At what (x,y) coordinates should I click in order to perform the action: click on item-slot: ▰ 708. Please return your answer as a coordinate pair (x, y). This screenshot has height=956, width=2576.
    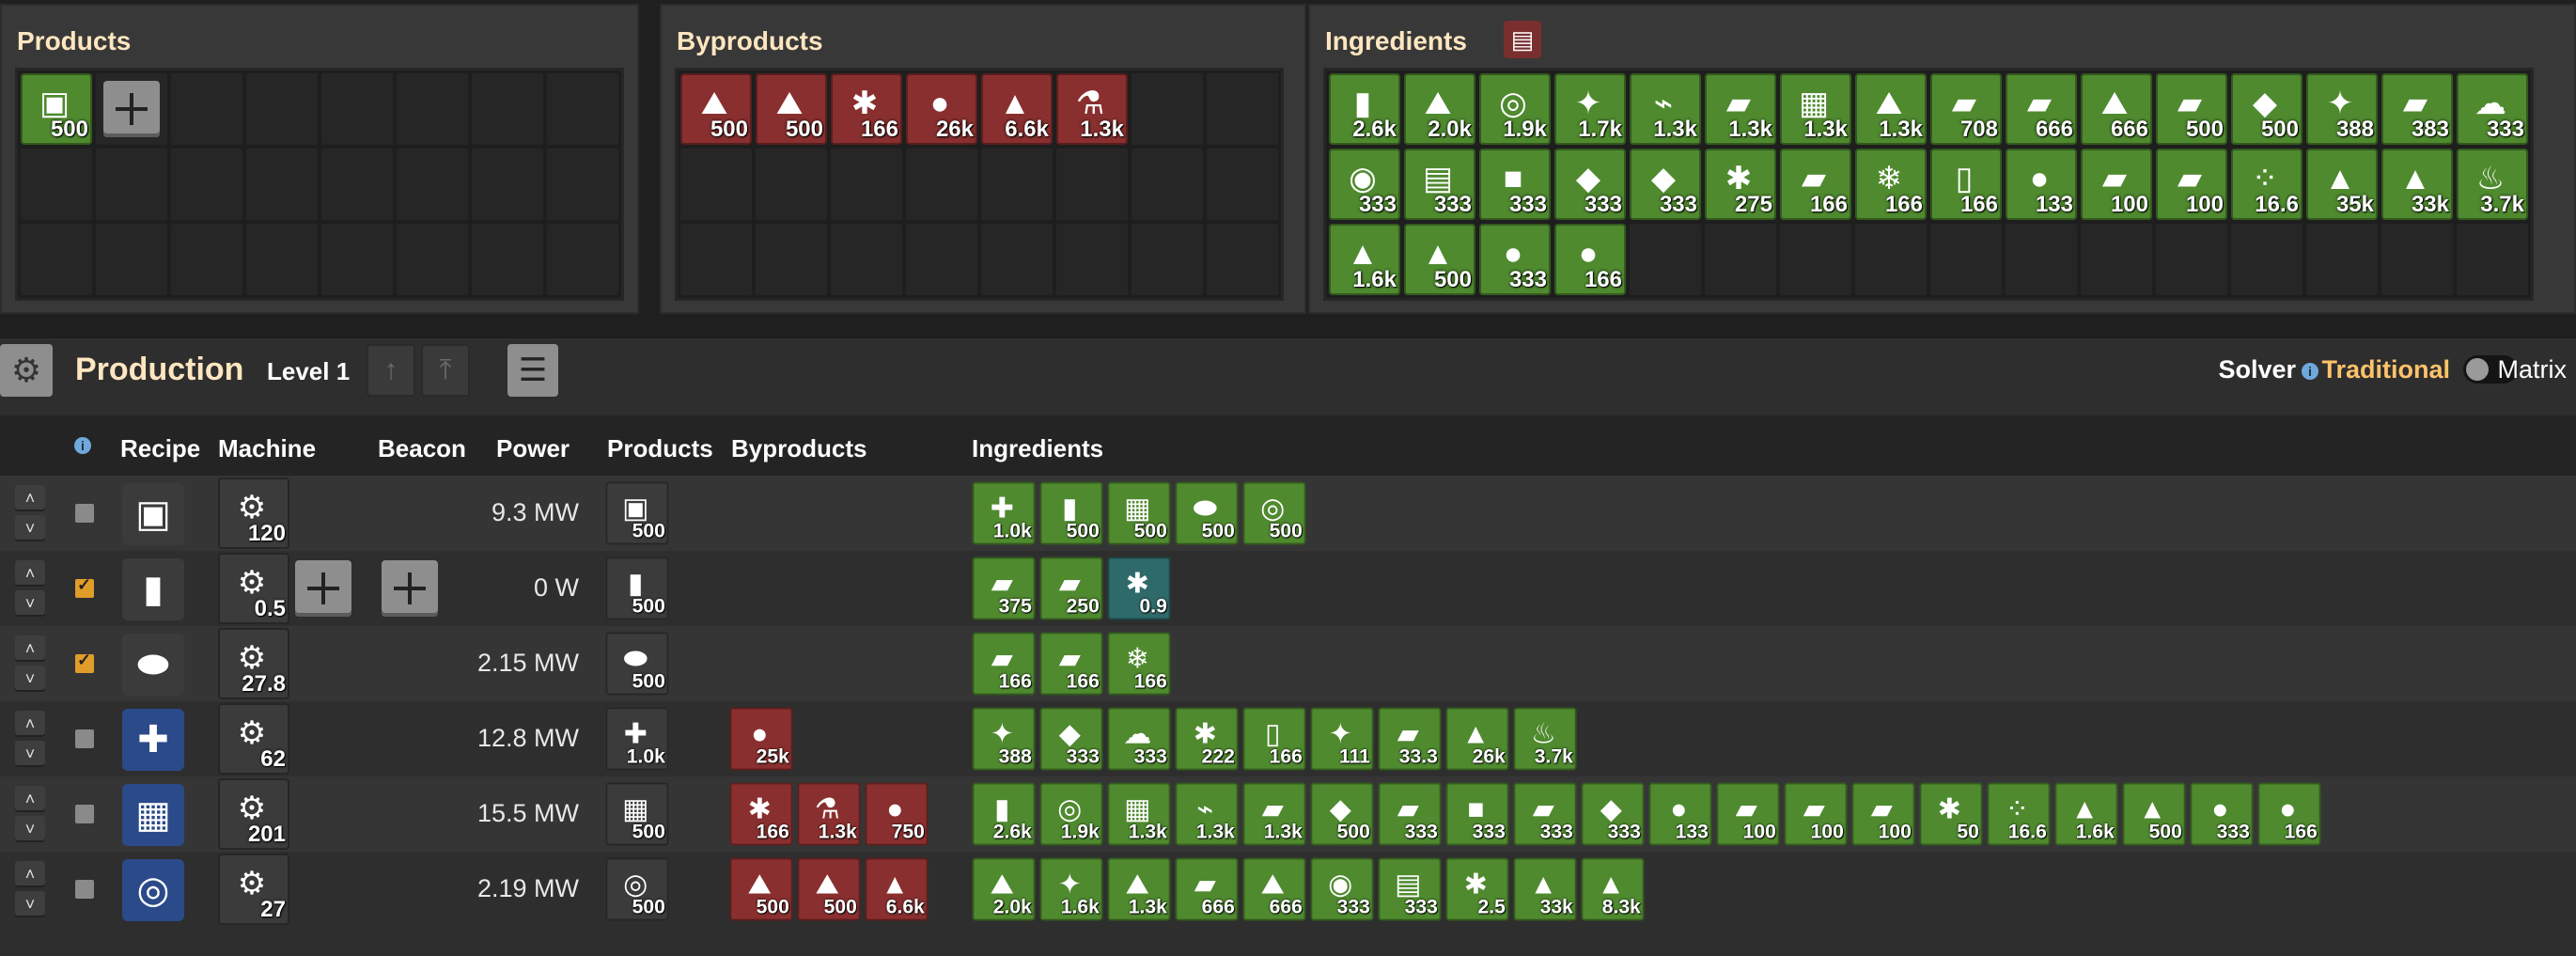
    Looking at the image, I should click on (1966, 109).